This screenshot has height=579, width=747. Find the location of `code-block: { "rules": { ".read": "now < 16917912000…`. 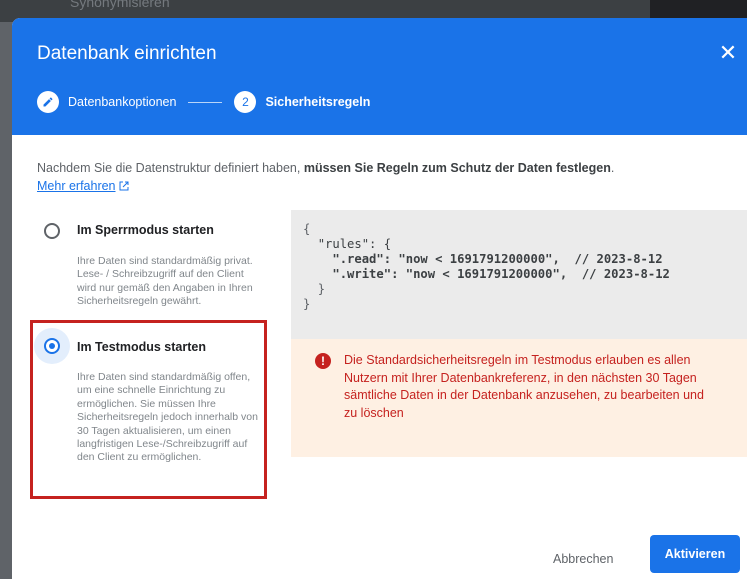

code-block: { "rules": { ".read": "now < 16917912000… is located at coordinates (486, 267).